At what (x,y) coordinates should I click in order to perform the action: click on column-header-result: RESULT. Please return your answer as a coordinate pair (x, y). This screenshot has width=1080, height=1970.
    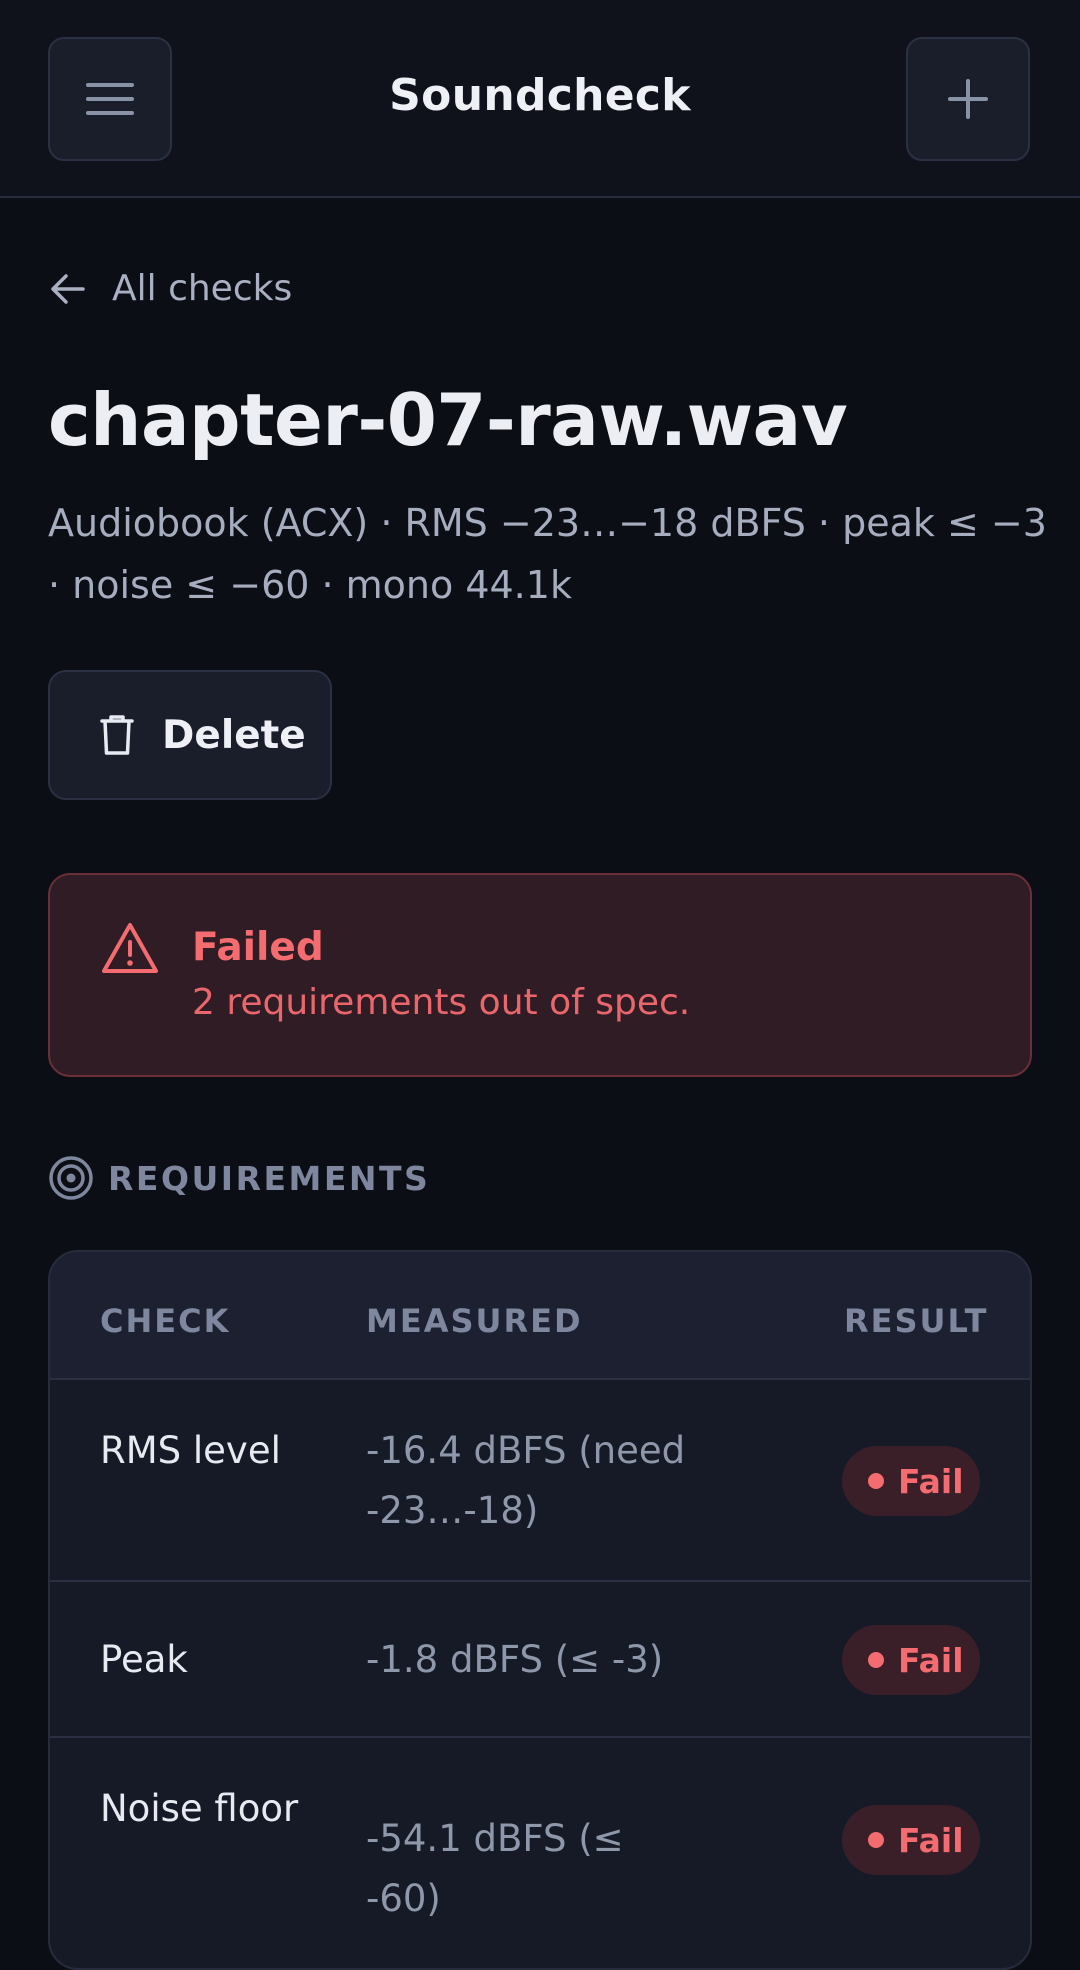
    Looking at the image, I should click on (916, 1321).